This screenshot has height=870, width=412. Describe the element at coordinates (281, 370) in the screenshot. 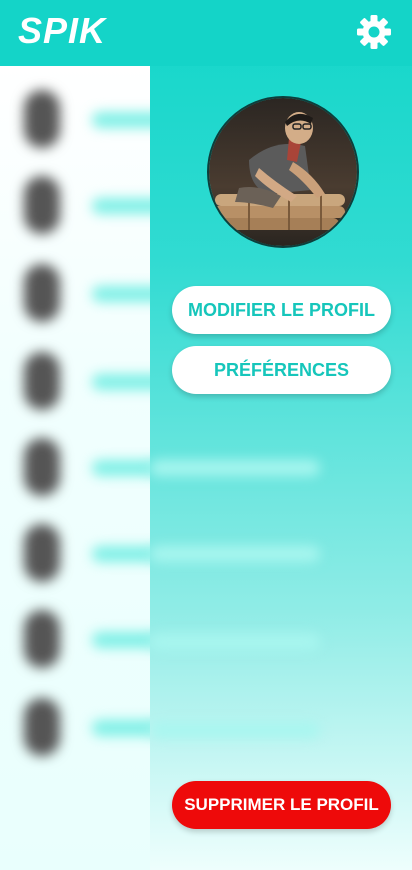

I see `preferences-button: PRÉFÉRENCES` at that location.